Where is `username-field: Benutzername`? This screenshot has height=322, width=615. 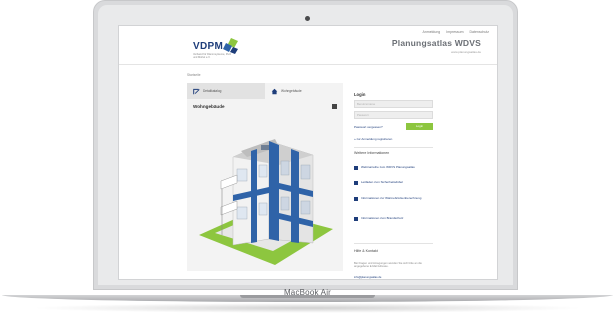 username-field: Benutzername is located at coordinates (393, 104).